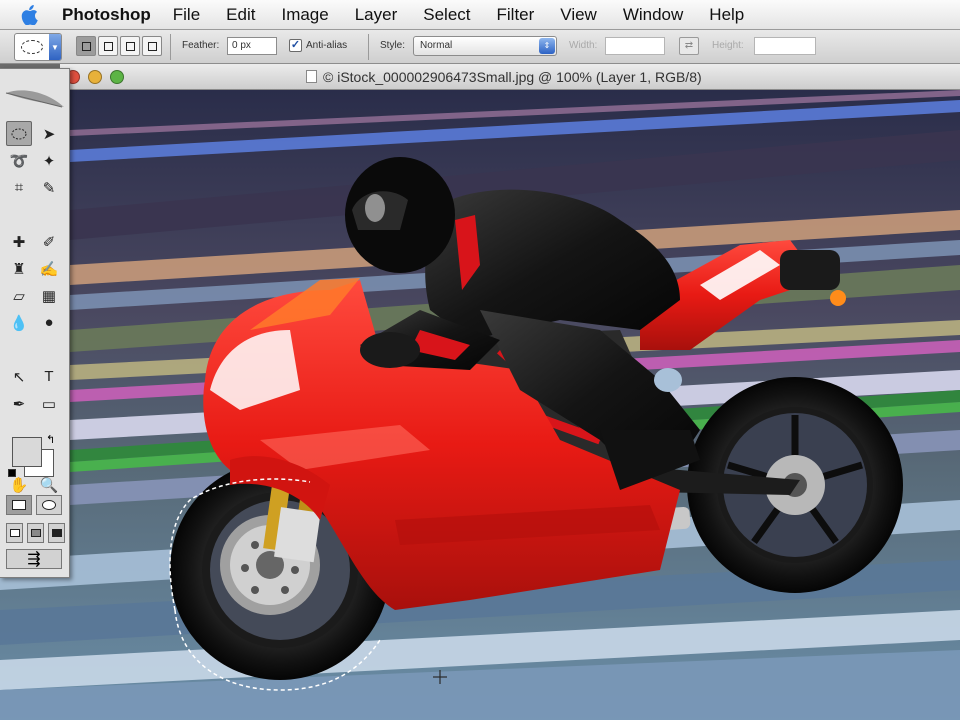 Image resolution: width=960 pixels, height=720 pixels. Describe the element at coordinates (49, 505) in the screenshot. I see `quick-mask-mode-button` at that location.